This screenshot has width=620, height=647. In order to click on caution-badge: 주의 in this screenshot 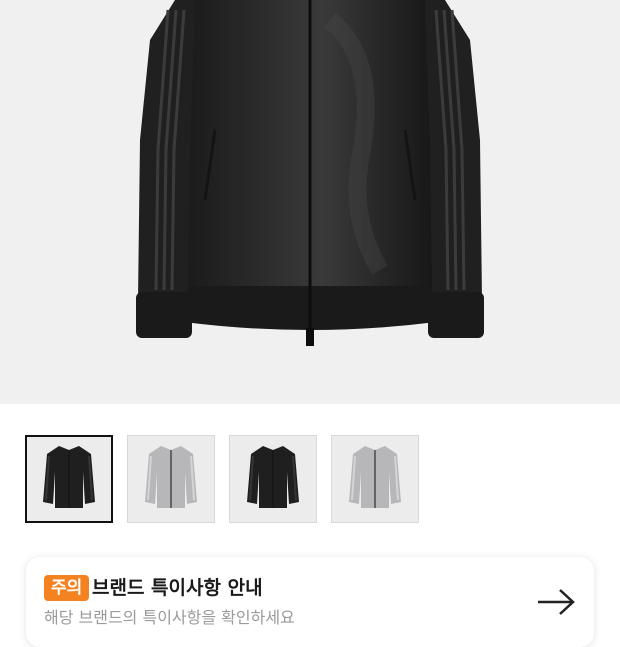, I will do `click(67, 588)`.